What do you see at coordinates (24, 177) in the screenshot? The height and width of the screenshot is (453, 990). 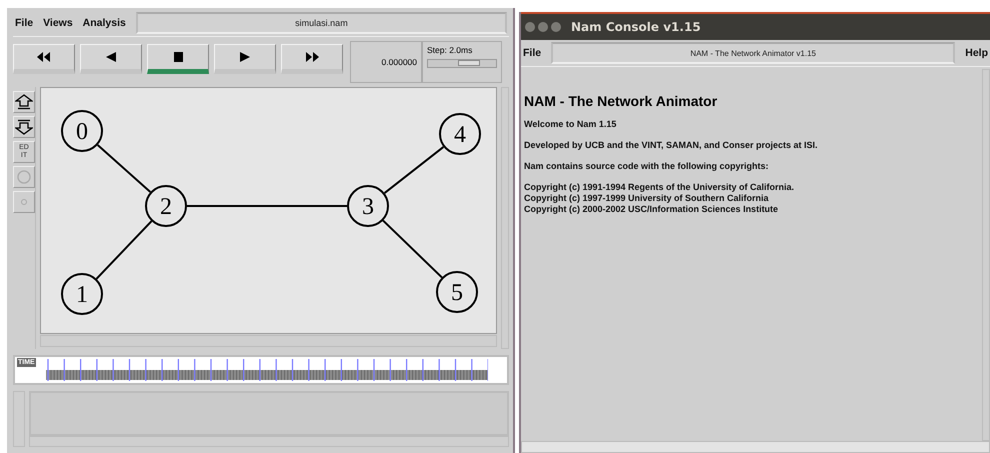 I see `circle-icon` at bounding box center [24, 177].